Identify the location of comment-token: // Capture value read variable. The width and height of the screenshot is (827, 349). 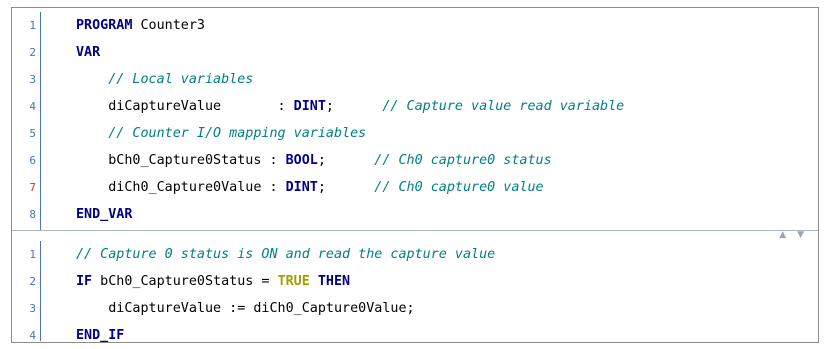
(503, 106).